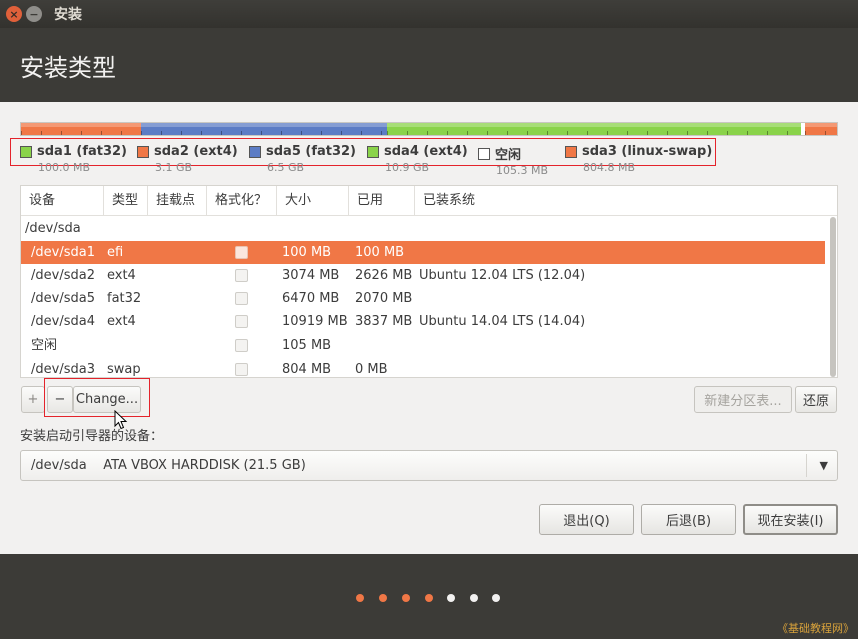  What do you see at coordinates (594, 129) in the screenshot?
I see `partition-bar-segment-sda4` at bounding box center [594, 129].